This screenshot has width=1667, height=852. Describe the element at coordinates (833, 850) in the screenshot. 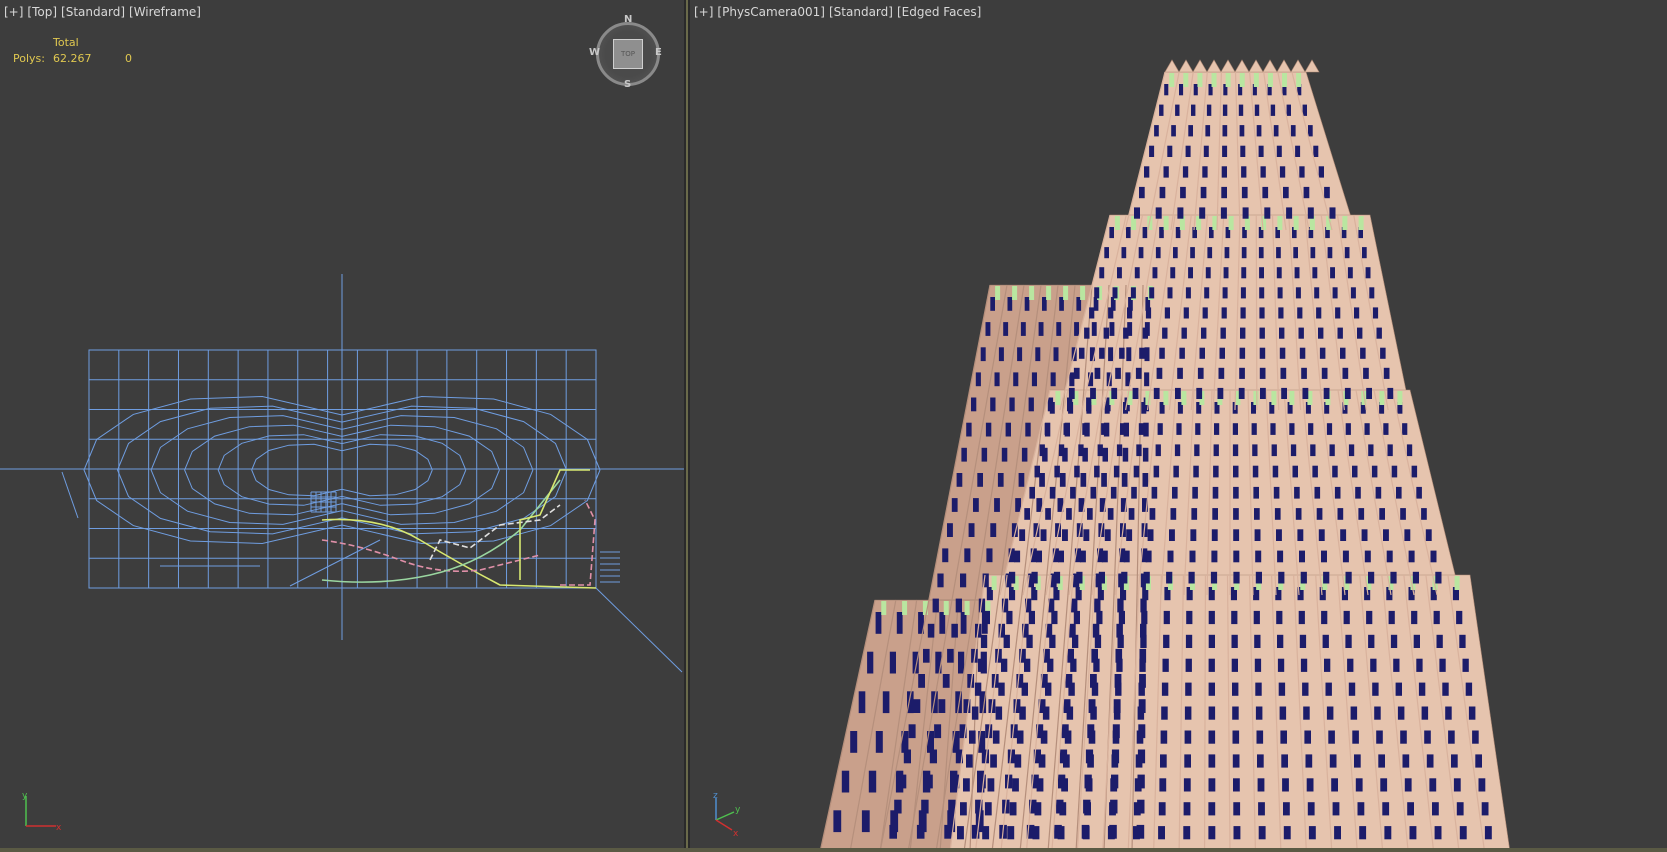

I see `viewport-bottom-border` at that location.